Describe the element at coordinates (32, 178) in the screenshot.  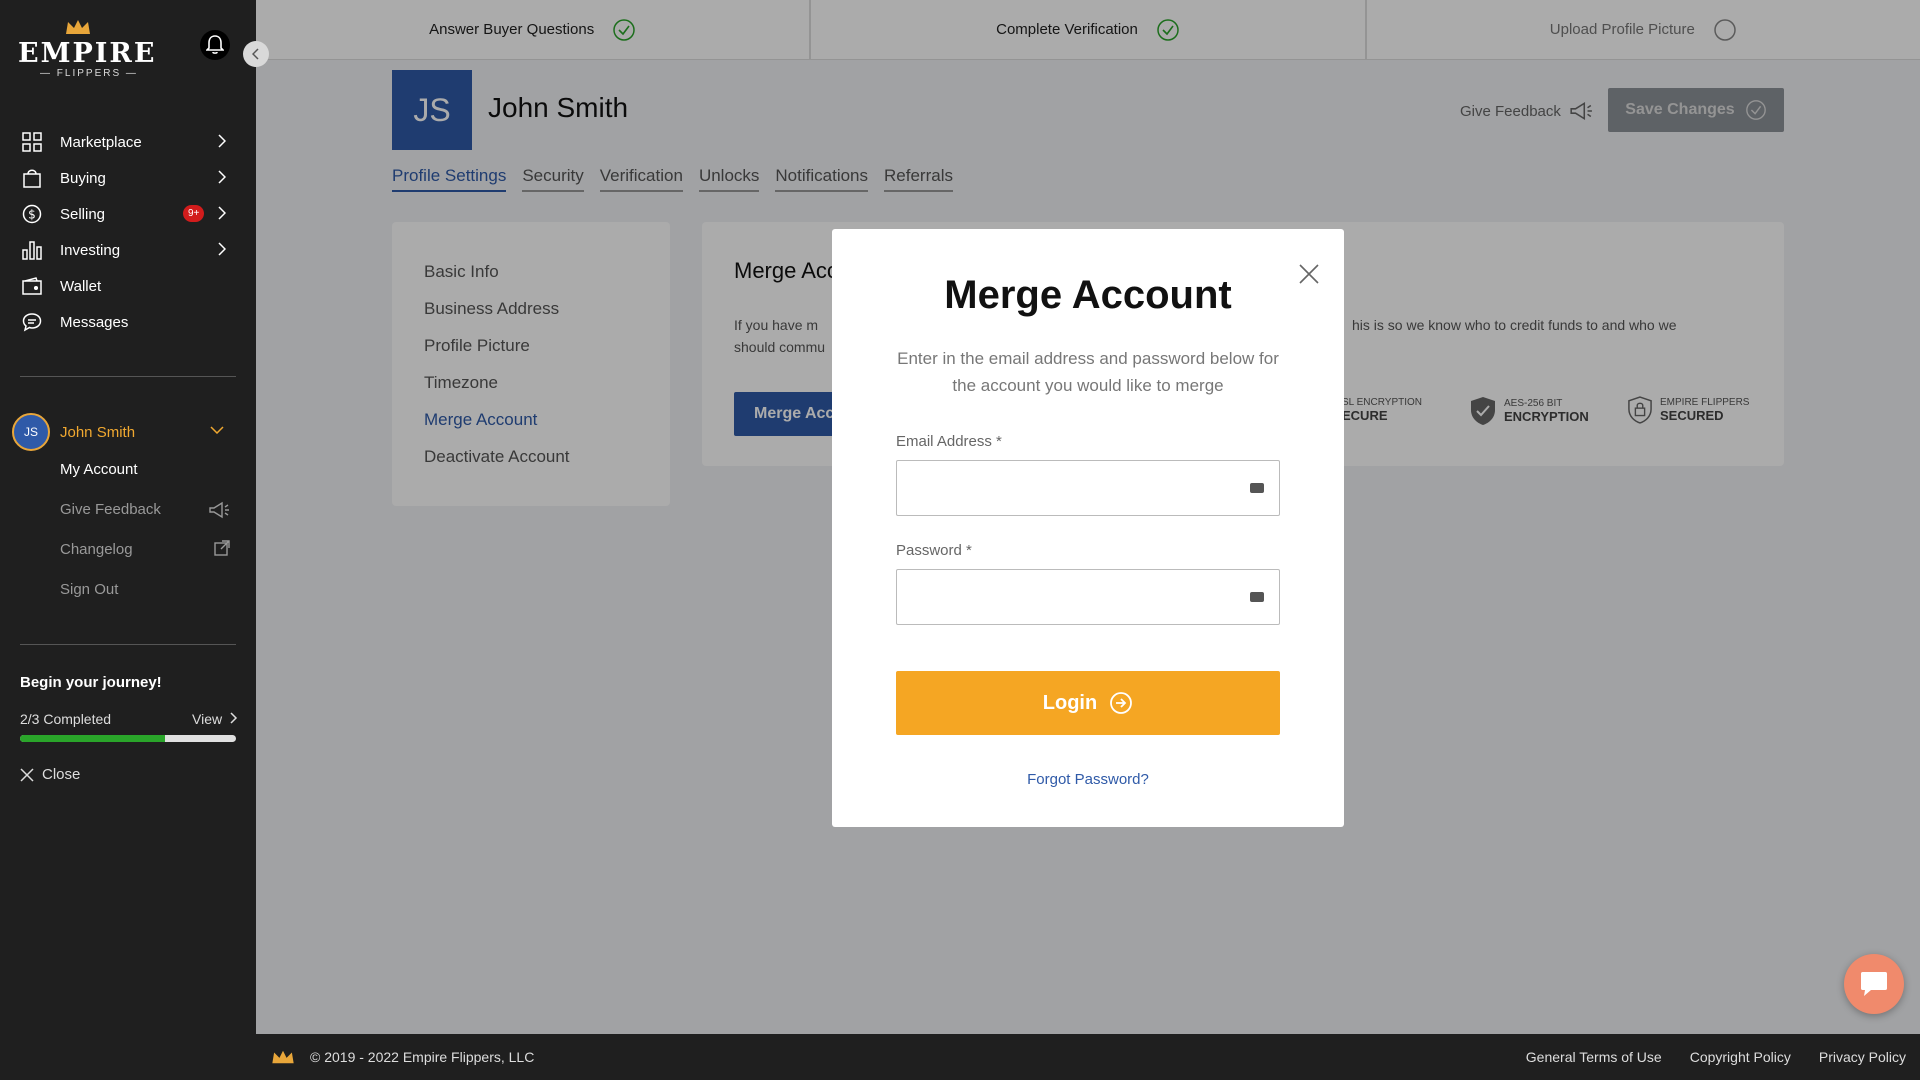
I see `bag-icon` at that location.